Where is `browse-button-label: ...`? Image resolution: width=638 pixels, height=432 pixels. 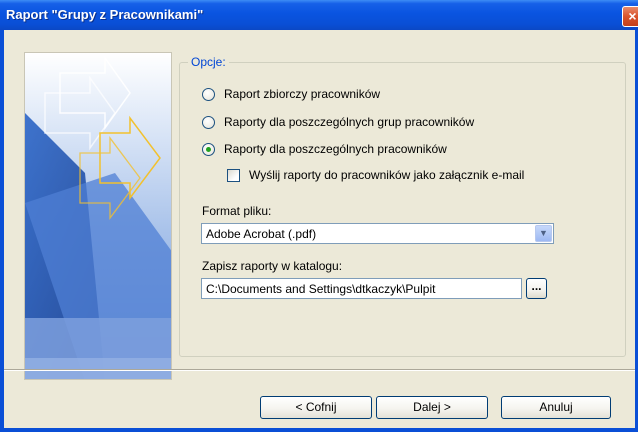
browse-button-label: ... is located at coordinates (536, 286).